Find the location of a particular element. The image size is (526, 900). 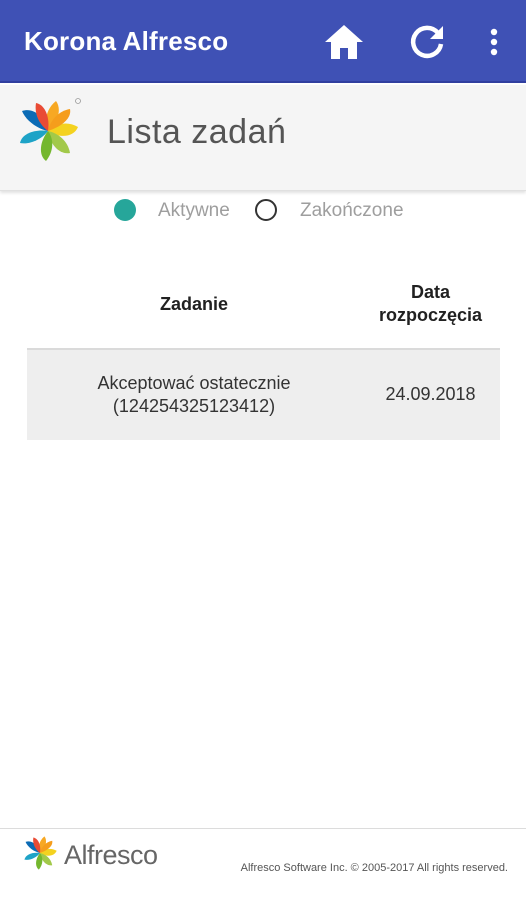

home-icon is located at coordinates (344, 42).